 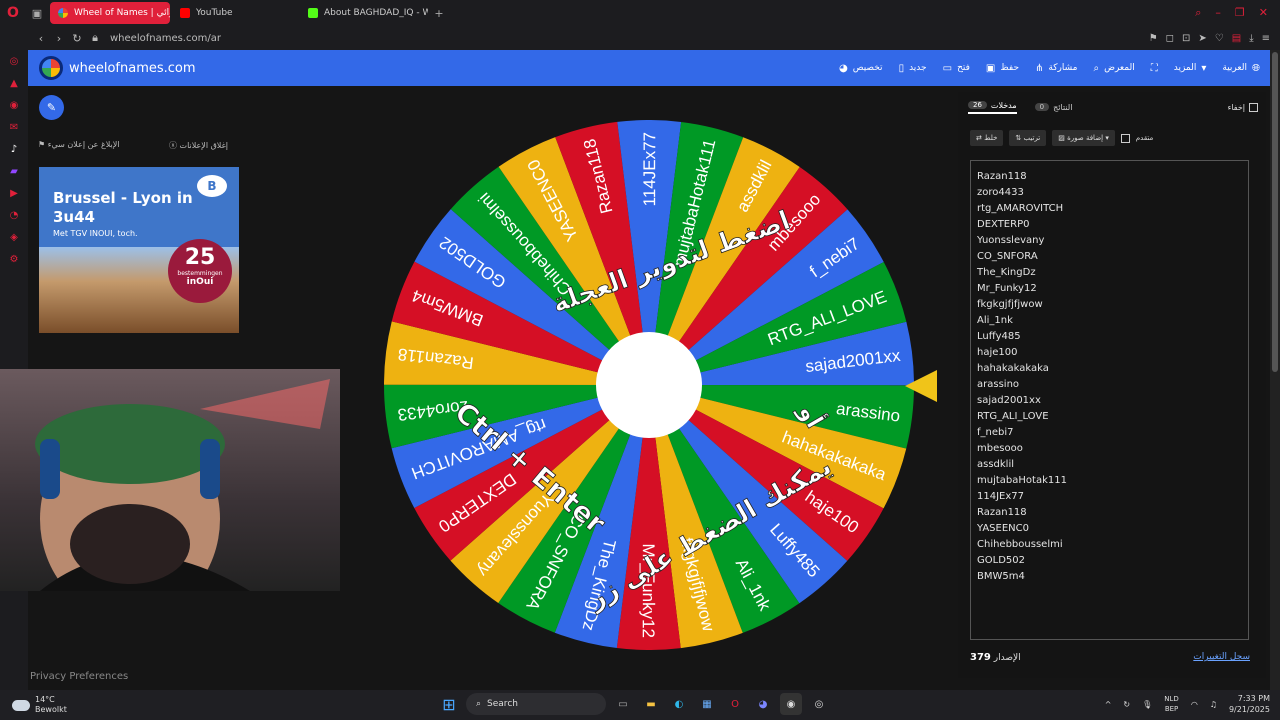 I want to click on wifi-icon: ◠, so click(x=1194, y=704).